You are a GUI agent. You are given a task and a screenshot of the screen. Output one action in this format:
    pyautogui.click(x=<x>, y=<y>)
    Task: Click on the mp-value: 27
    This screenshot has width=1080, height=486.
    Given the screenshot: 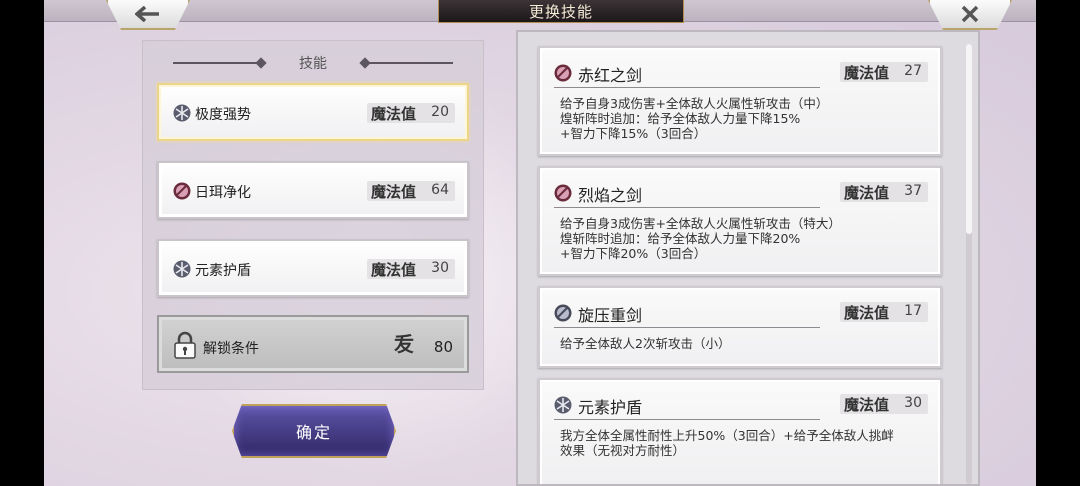 What is the action you would take?
    pyautogui.click(x=913, y=71)
    